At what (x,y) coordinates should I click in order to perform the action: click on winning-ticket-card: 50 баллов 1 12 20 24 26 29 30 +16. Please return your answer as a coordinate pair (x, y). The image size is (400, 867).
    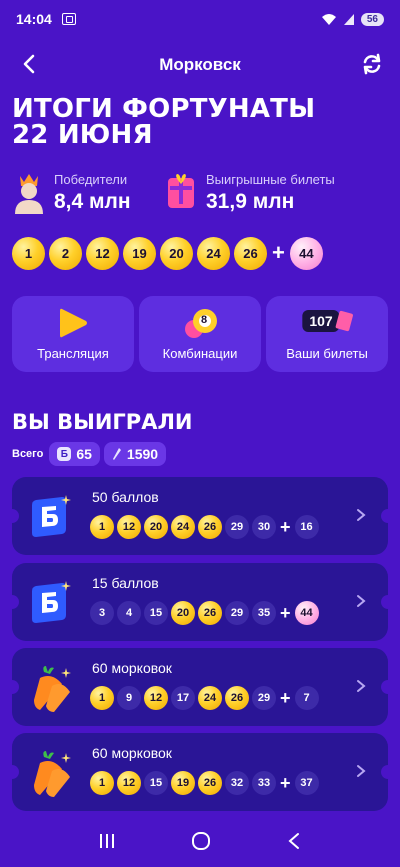
    Looking at the image, I should click on (200, 516).